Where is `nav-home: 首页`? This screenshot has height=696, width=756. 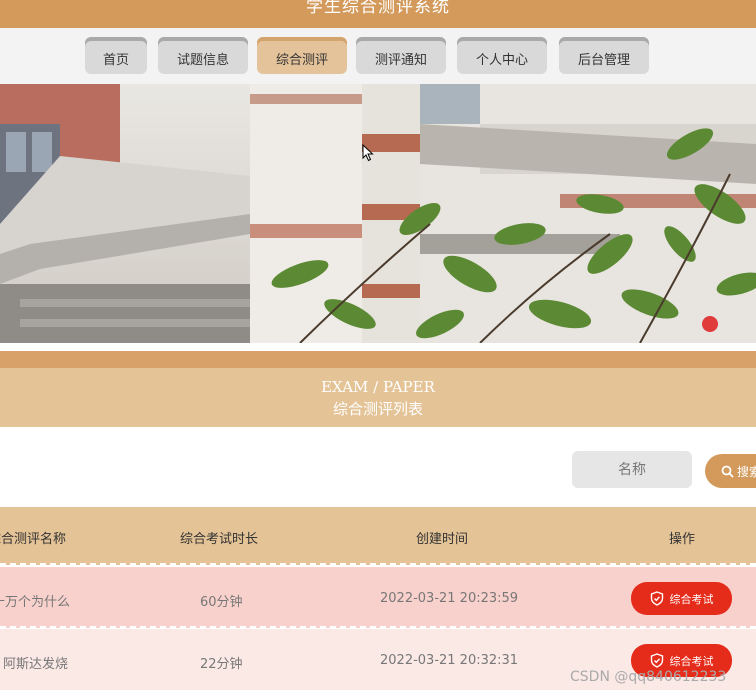
nav-home: 首页 is located at coordinates (116, 55).